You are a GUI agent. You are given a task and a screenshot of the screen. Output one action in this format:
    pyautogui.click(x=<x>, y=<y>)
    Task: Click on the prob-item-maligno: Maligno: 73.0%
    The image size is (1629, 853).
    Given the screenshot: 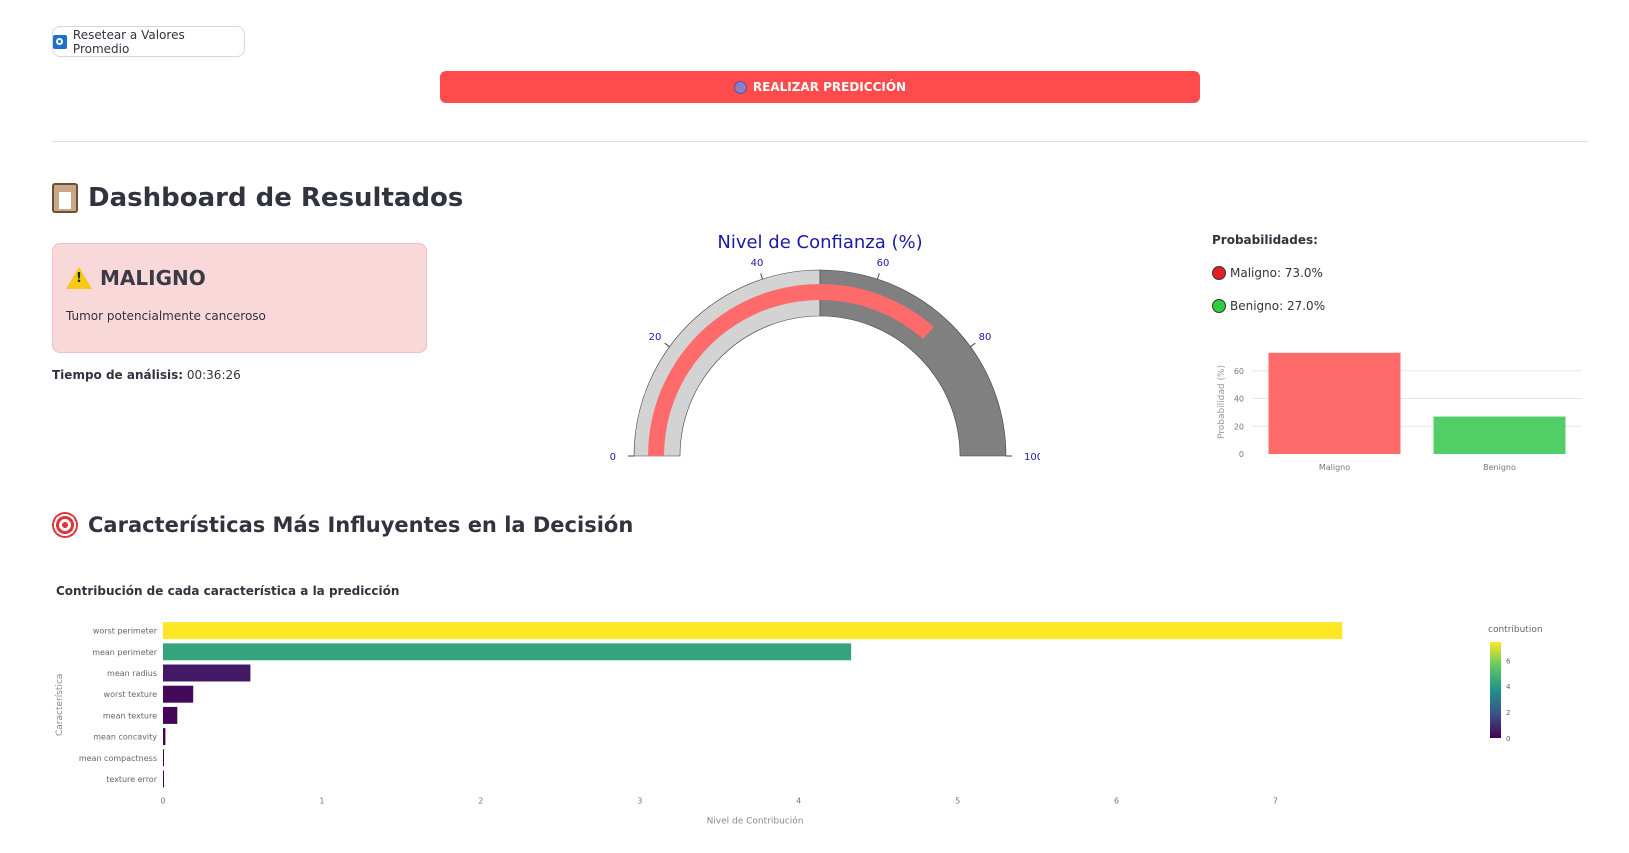 What is the action you would take?
    pyautogui.click(x=1267, y=273)
    